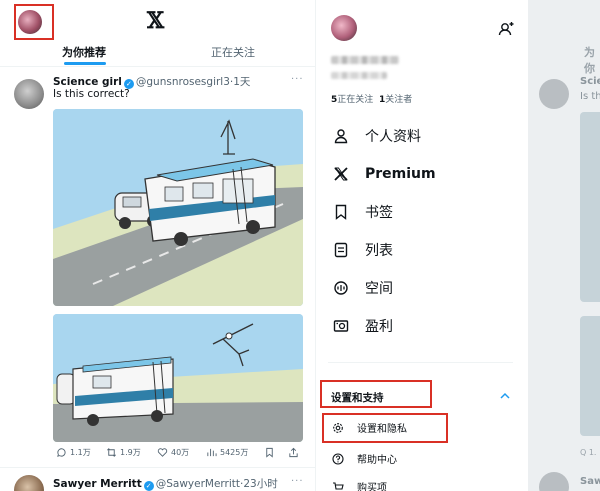 The height and width of the screenshot is (491, 600). What do you see at coordinates (240, 82) in the screenshot?
I see `post-time: ·1天` at bounding box center [240, 82].